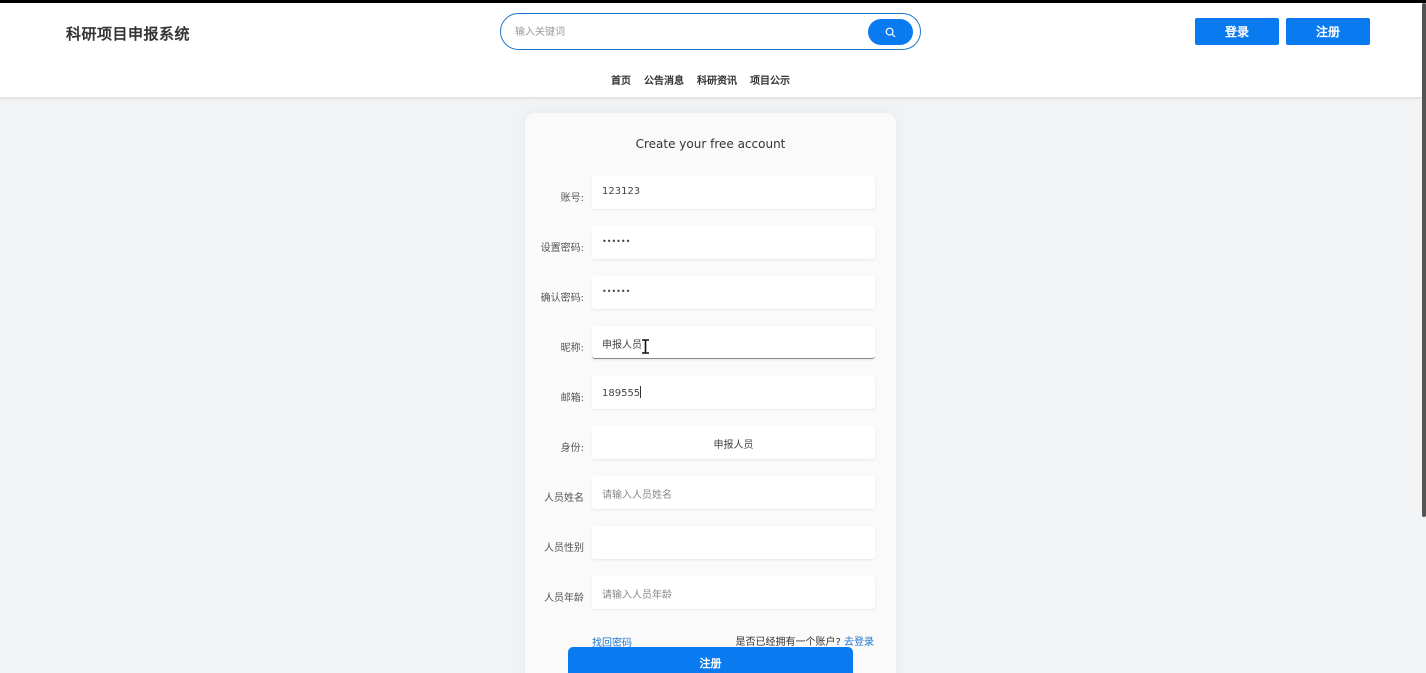 The image size is (1426, 673). I want to click on field-label: 身份:, so click(572, 448).